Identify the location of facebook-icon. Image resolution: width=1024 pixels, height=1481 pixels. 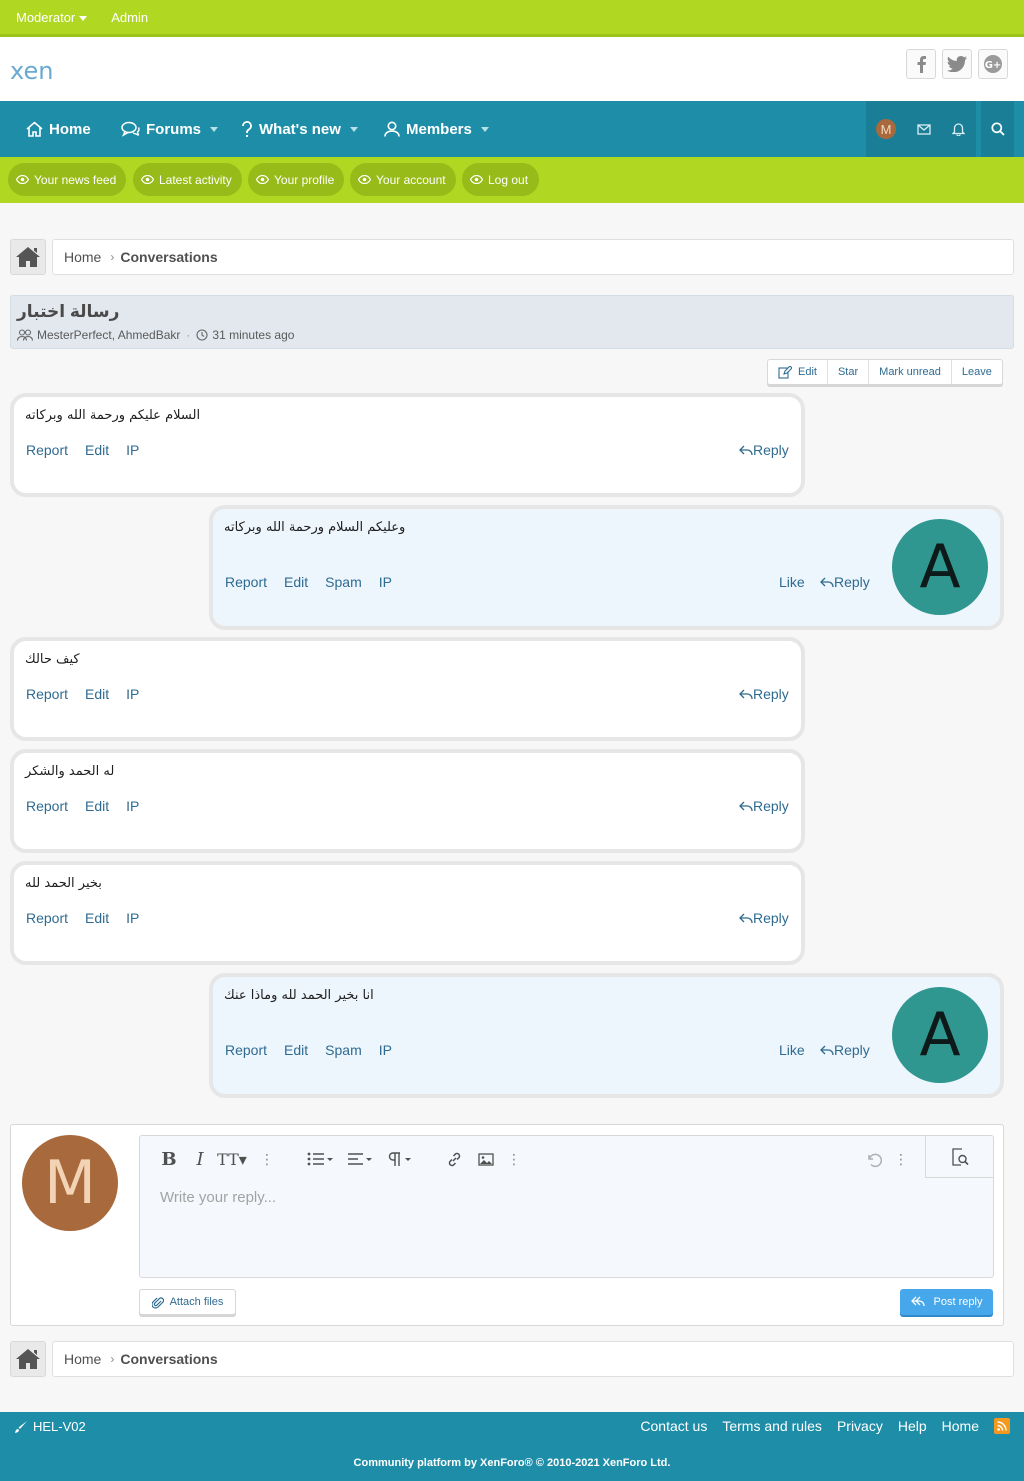
(921, 64).